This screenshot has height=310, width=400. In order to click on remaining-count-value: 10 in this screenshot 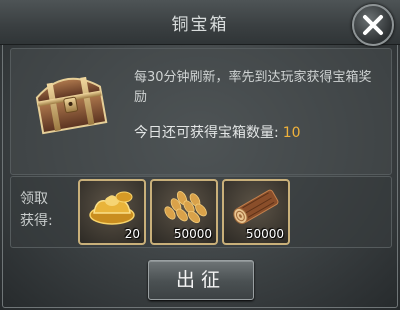, I will do `click(291, 133)`.